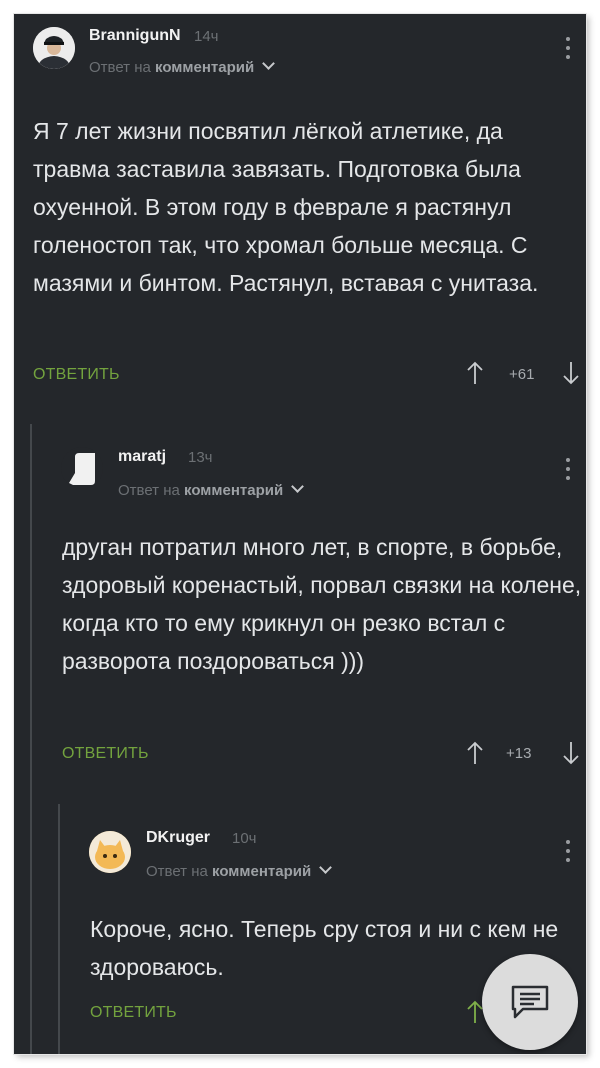 This screenshot has height=1068, width=600. What do you see at coordinates (326, 867) in the screenshot?
I see `chevron-down-icon` at bounding box center [326, 867].